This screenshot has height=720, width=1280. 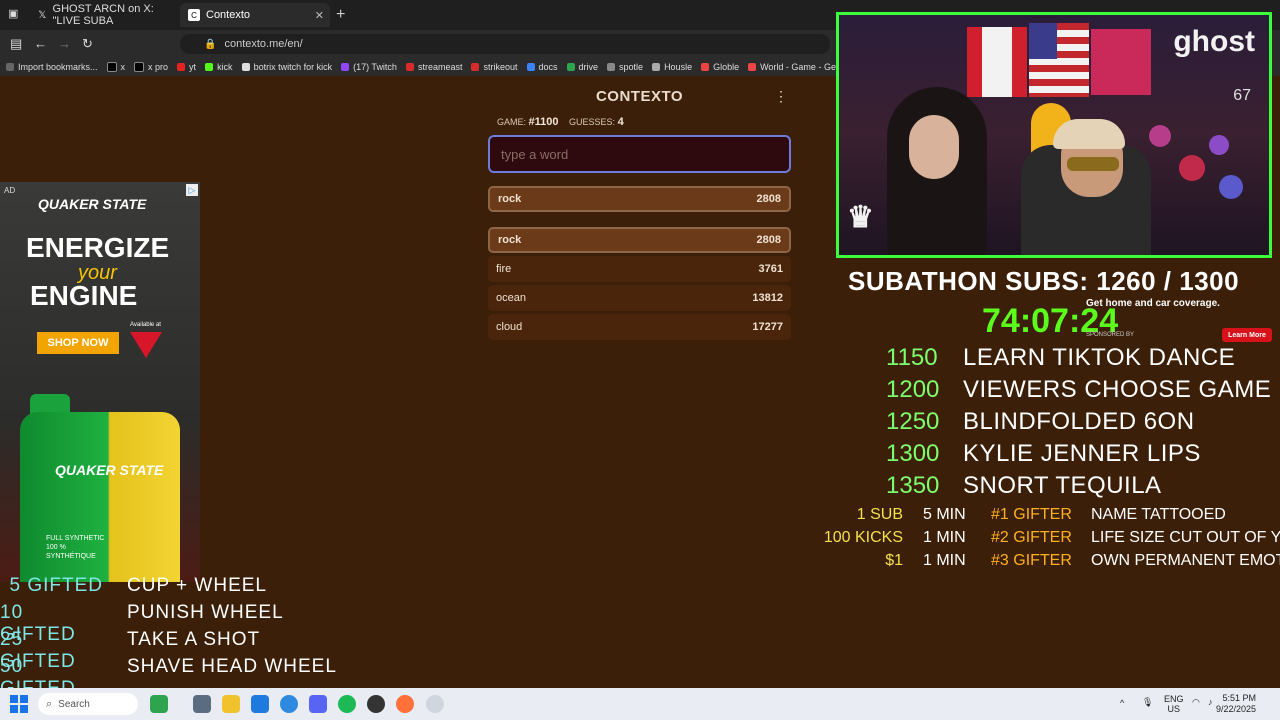 What do you see at coordinates (159, 704) in the screenshot?
I see `copilot-icon` at bounding box center [159, 704].